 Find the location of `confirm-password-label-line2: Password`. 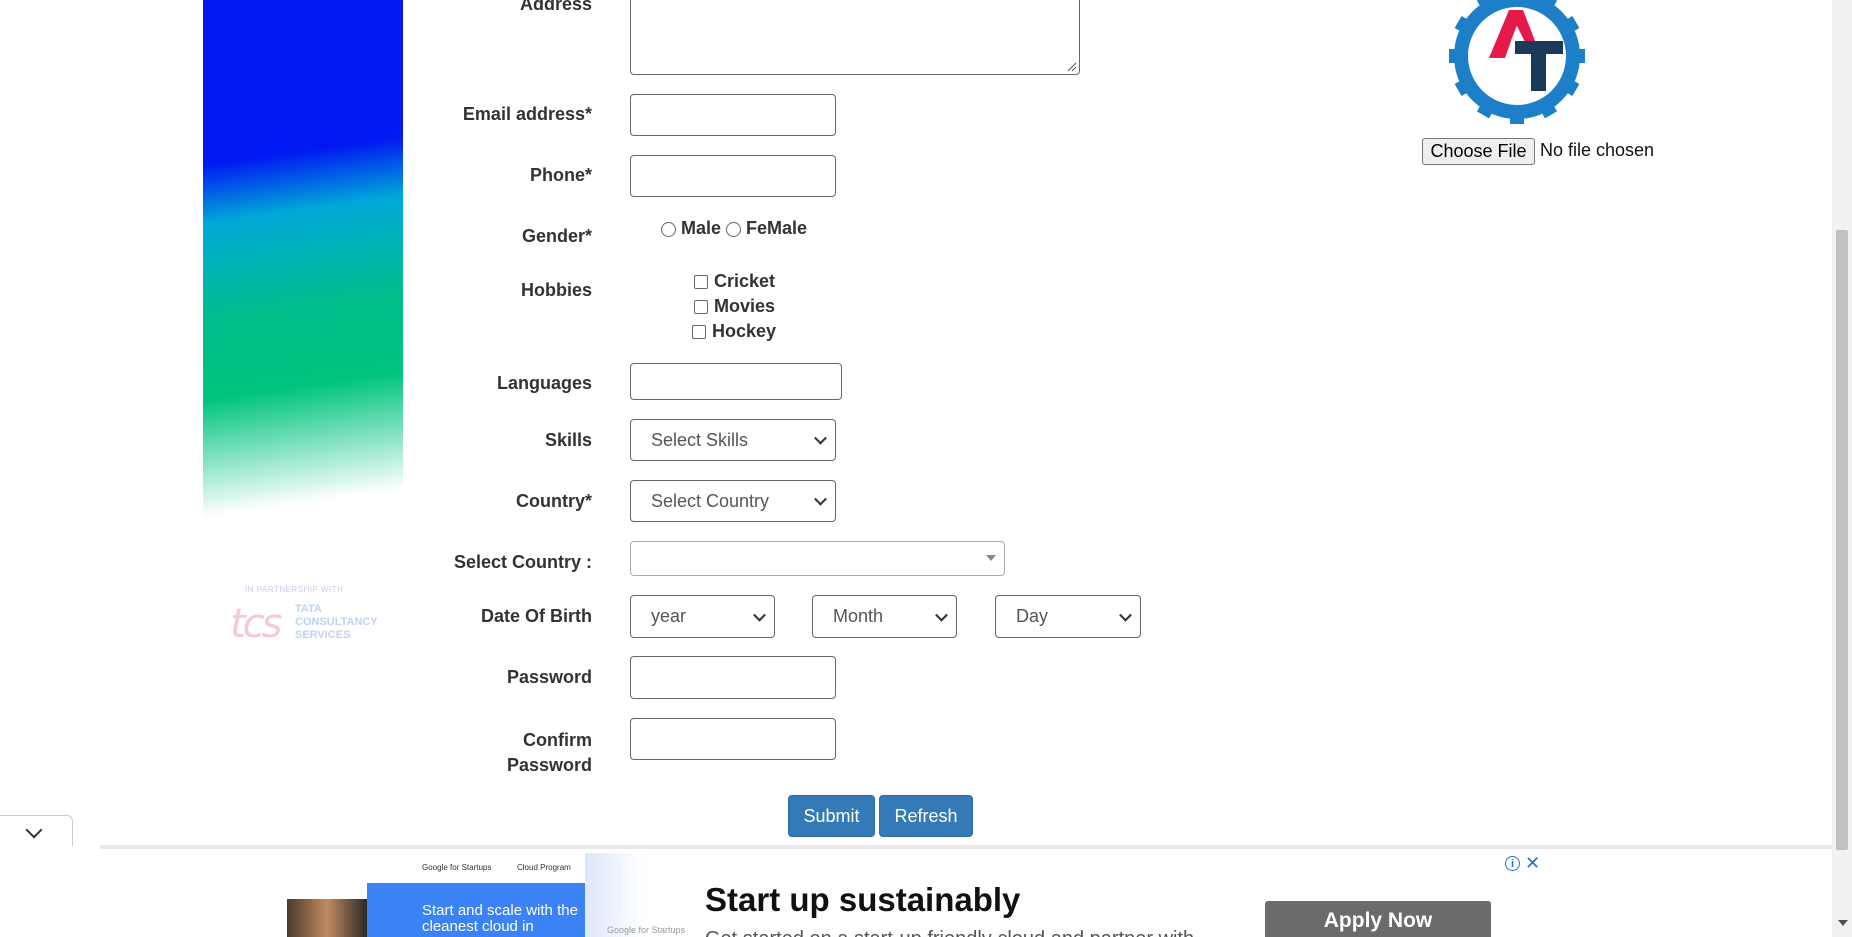

confirm-password-label-line2: Password is located at coordinates (549, 765).